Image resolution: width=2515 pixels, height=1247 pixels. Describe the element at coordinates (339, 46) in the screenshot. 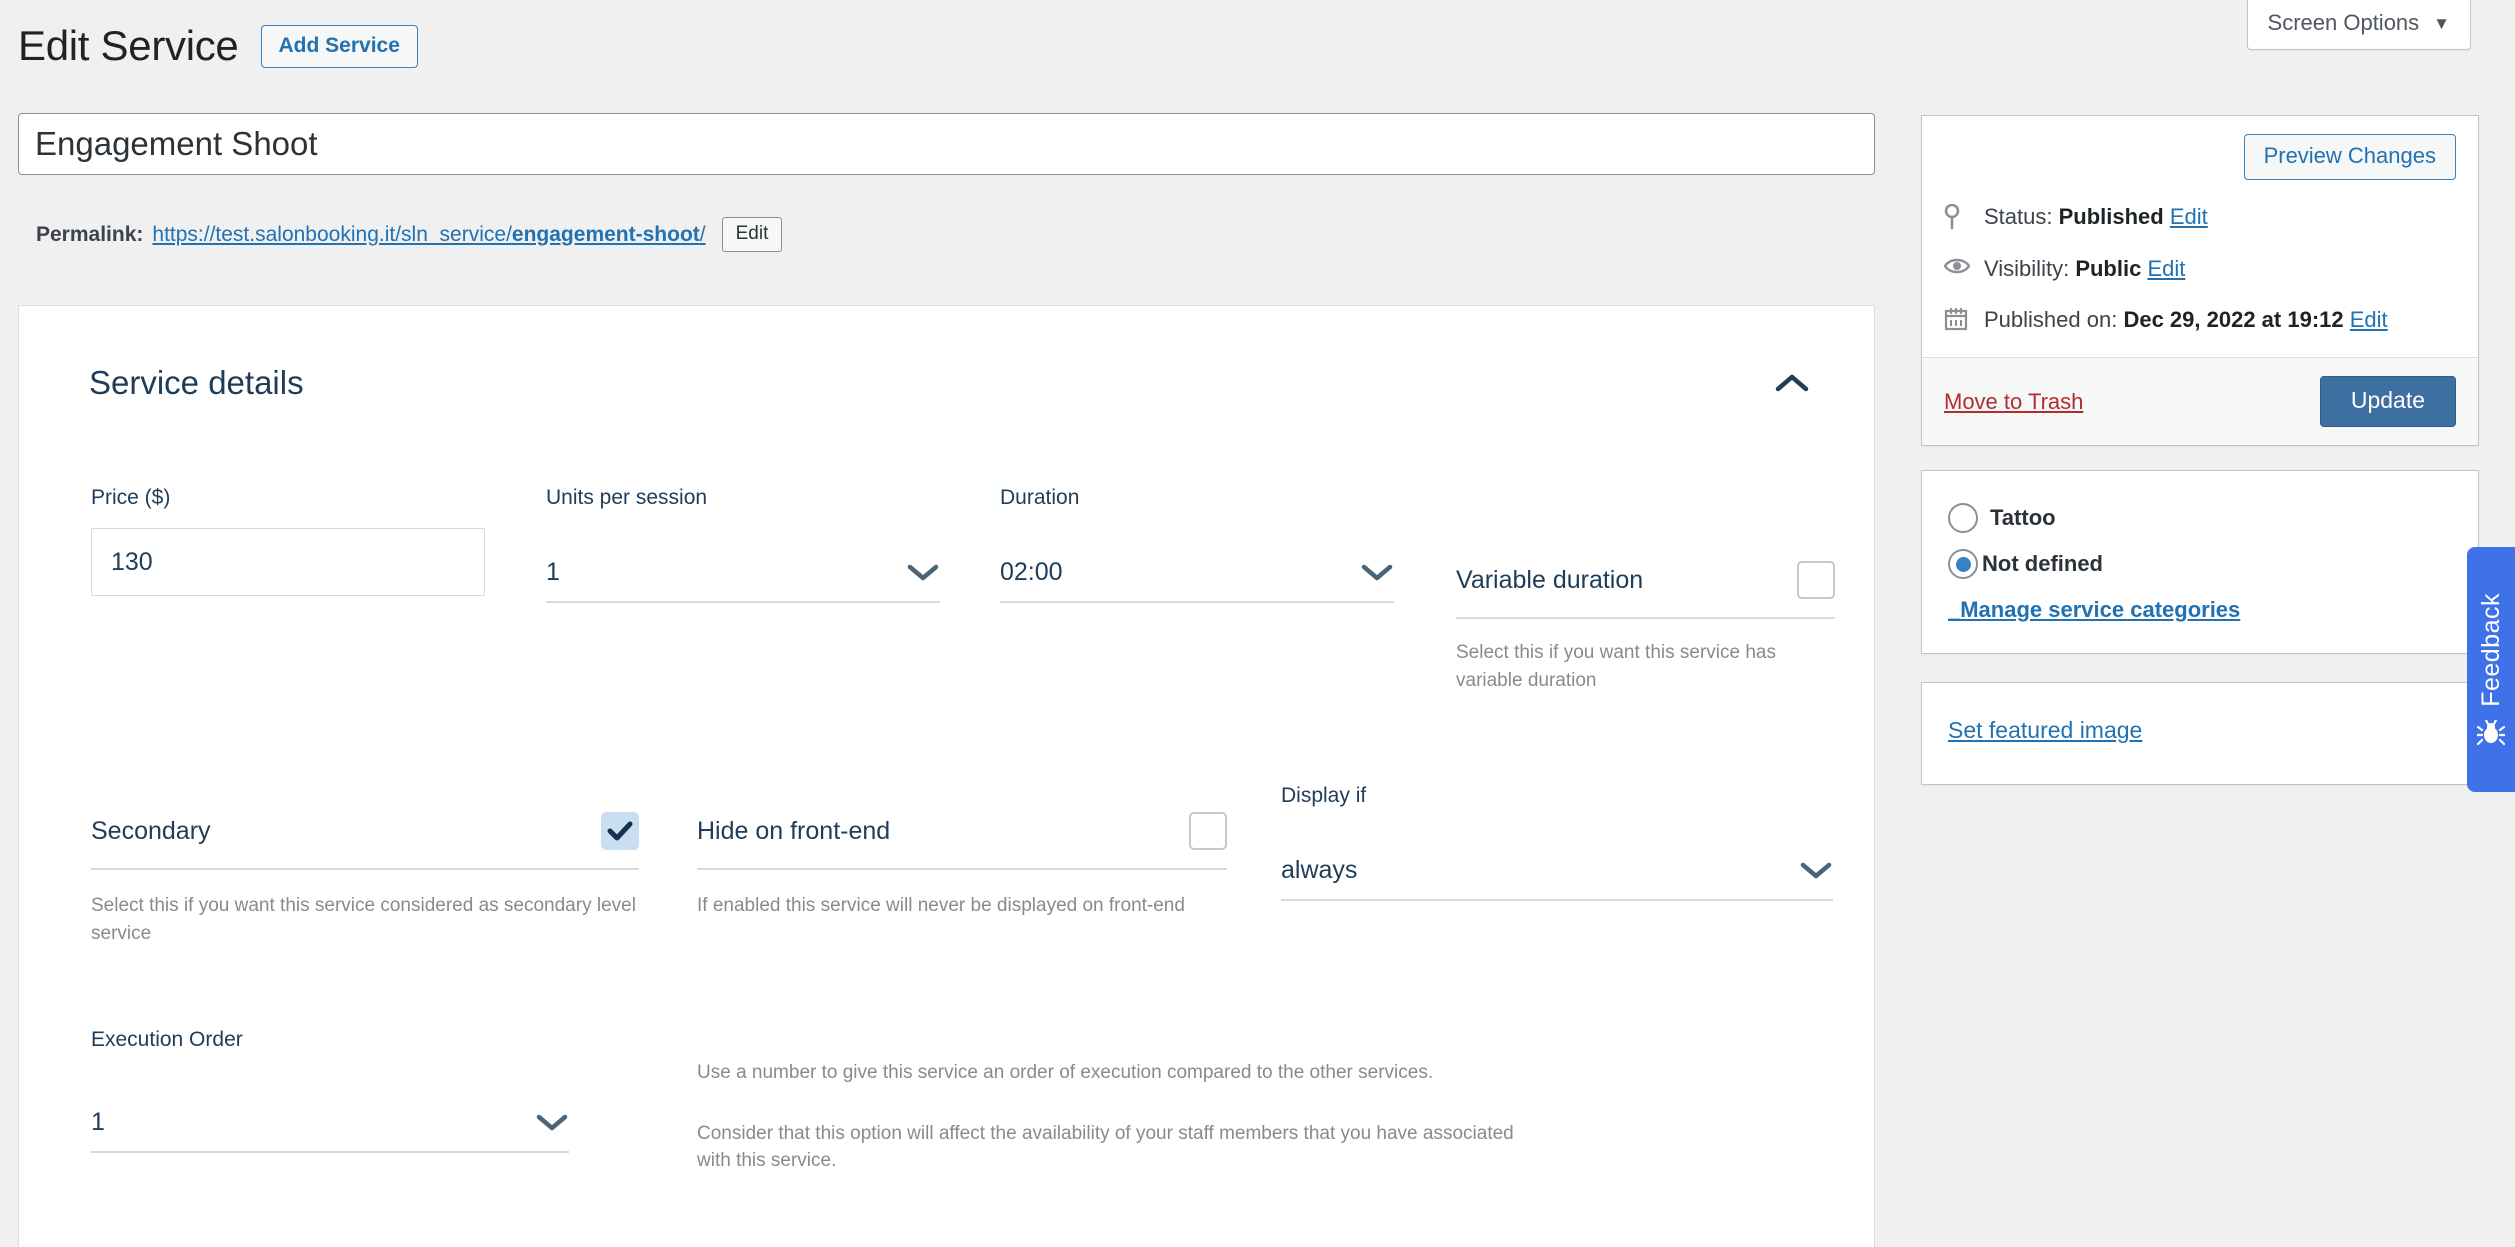

I see `add-service-button: Add Service` at that location.